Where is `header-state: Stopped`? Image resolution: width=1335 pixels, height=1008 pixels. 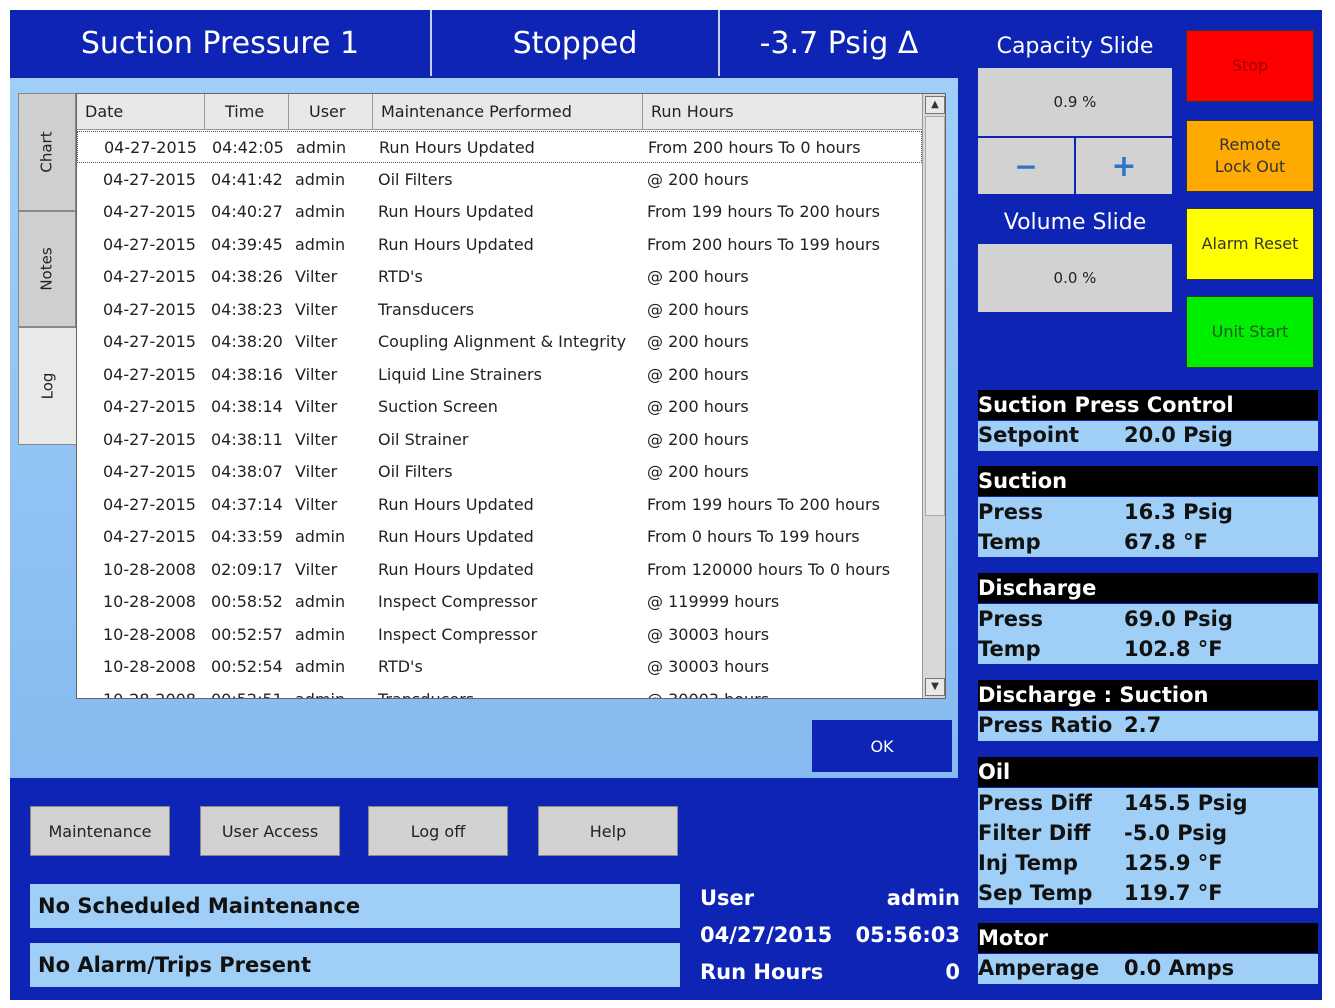 header-state: Stopped is located at coordinates (574, 43).